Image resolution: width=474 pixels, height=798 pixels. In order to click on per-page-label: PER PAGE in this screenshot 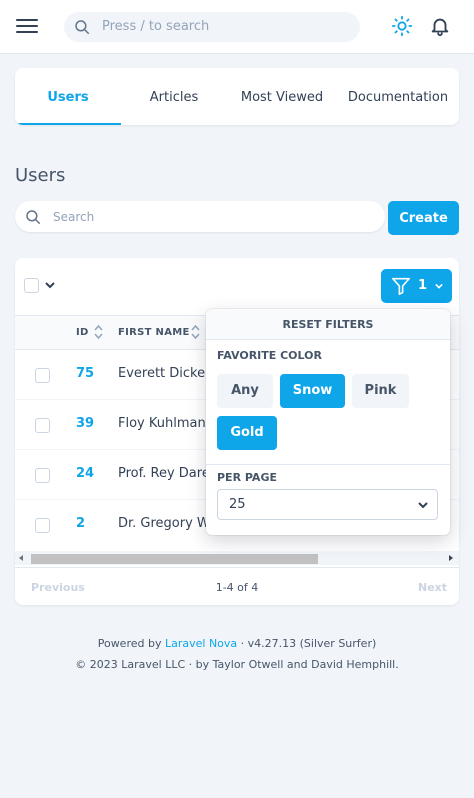, I will do `click(247, 477)`.